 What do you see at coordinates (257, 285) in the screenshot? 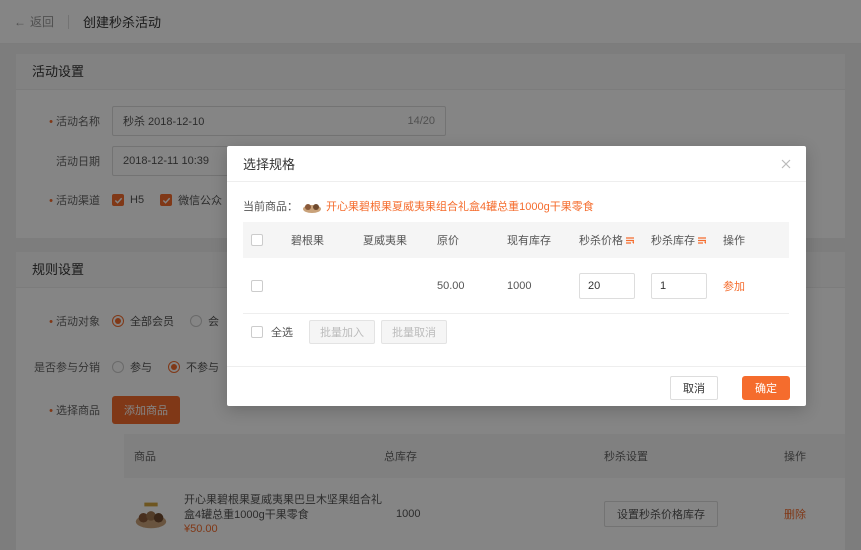
I see `row-checkbox` at bounding box center [257, 285].